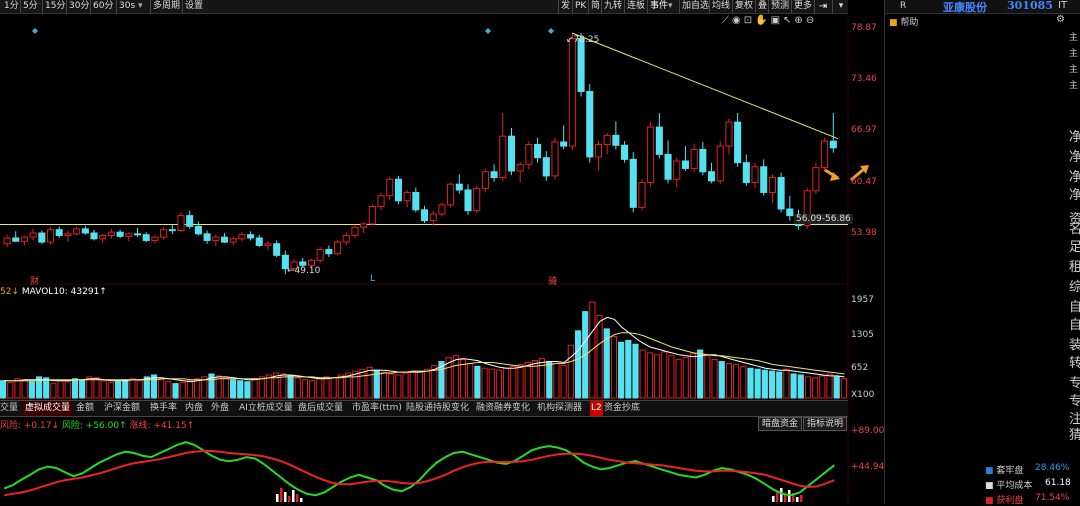 The image size is (1080, 506). Describe the element at coordinates (85, 408) in the screenshot. I see `tab-amount: 金额` at that location.